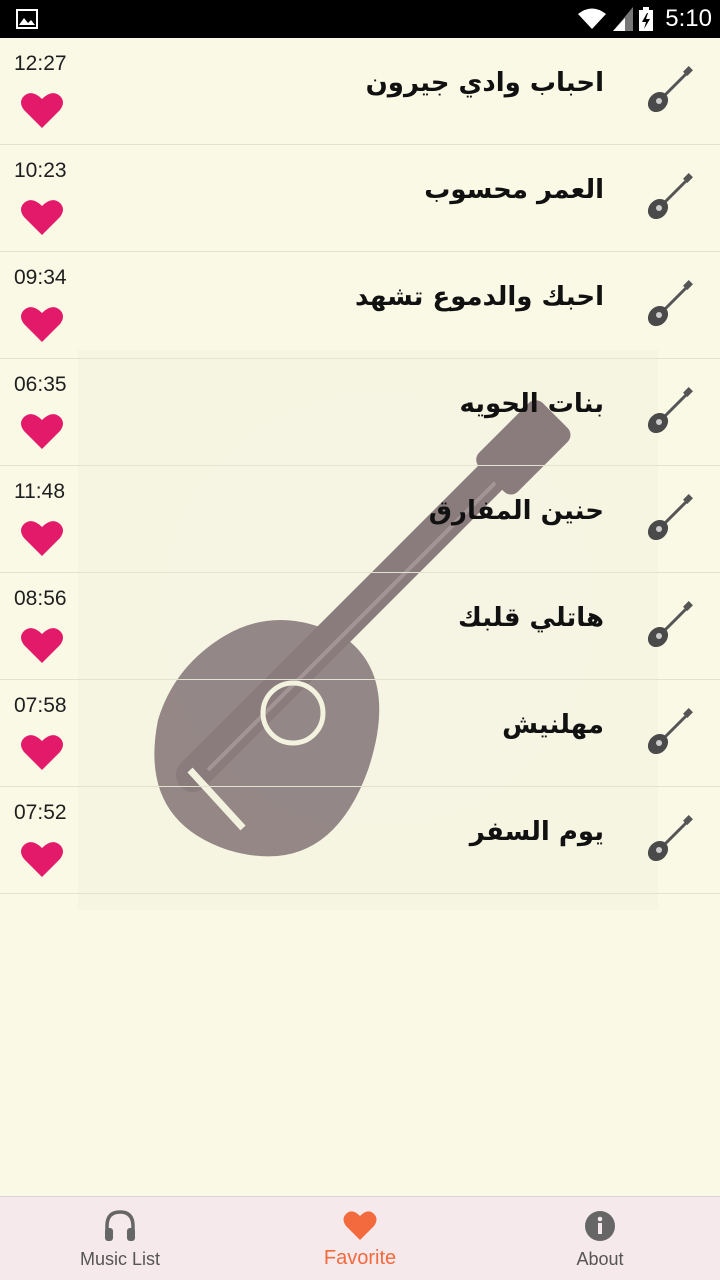 The height and width of the screenshot is (1280, 720). I want to click on song-duration: 07:58, so click(40, 705).